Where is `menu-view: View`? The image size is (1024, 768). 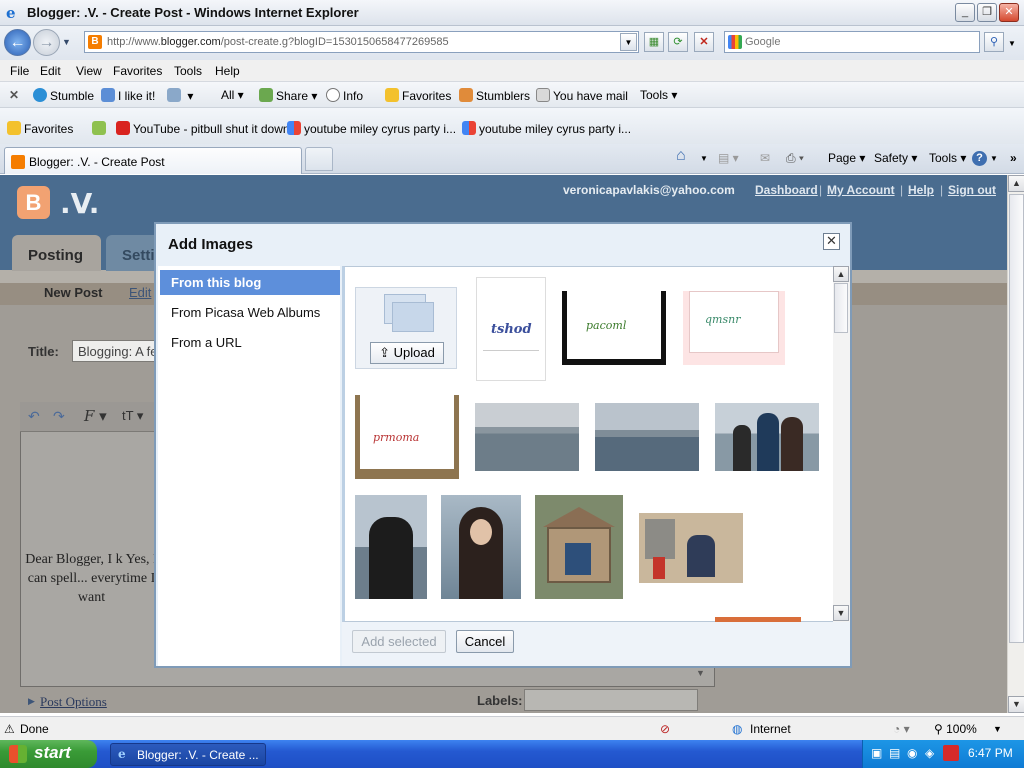 menu-view: View is located at coordinates (89, 71).